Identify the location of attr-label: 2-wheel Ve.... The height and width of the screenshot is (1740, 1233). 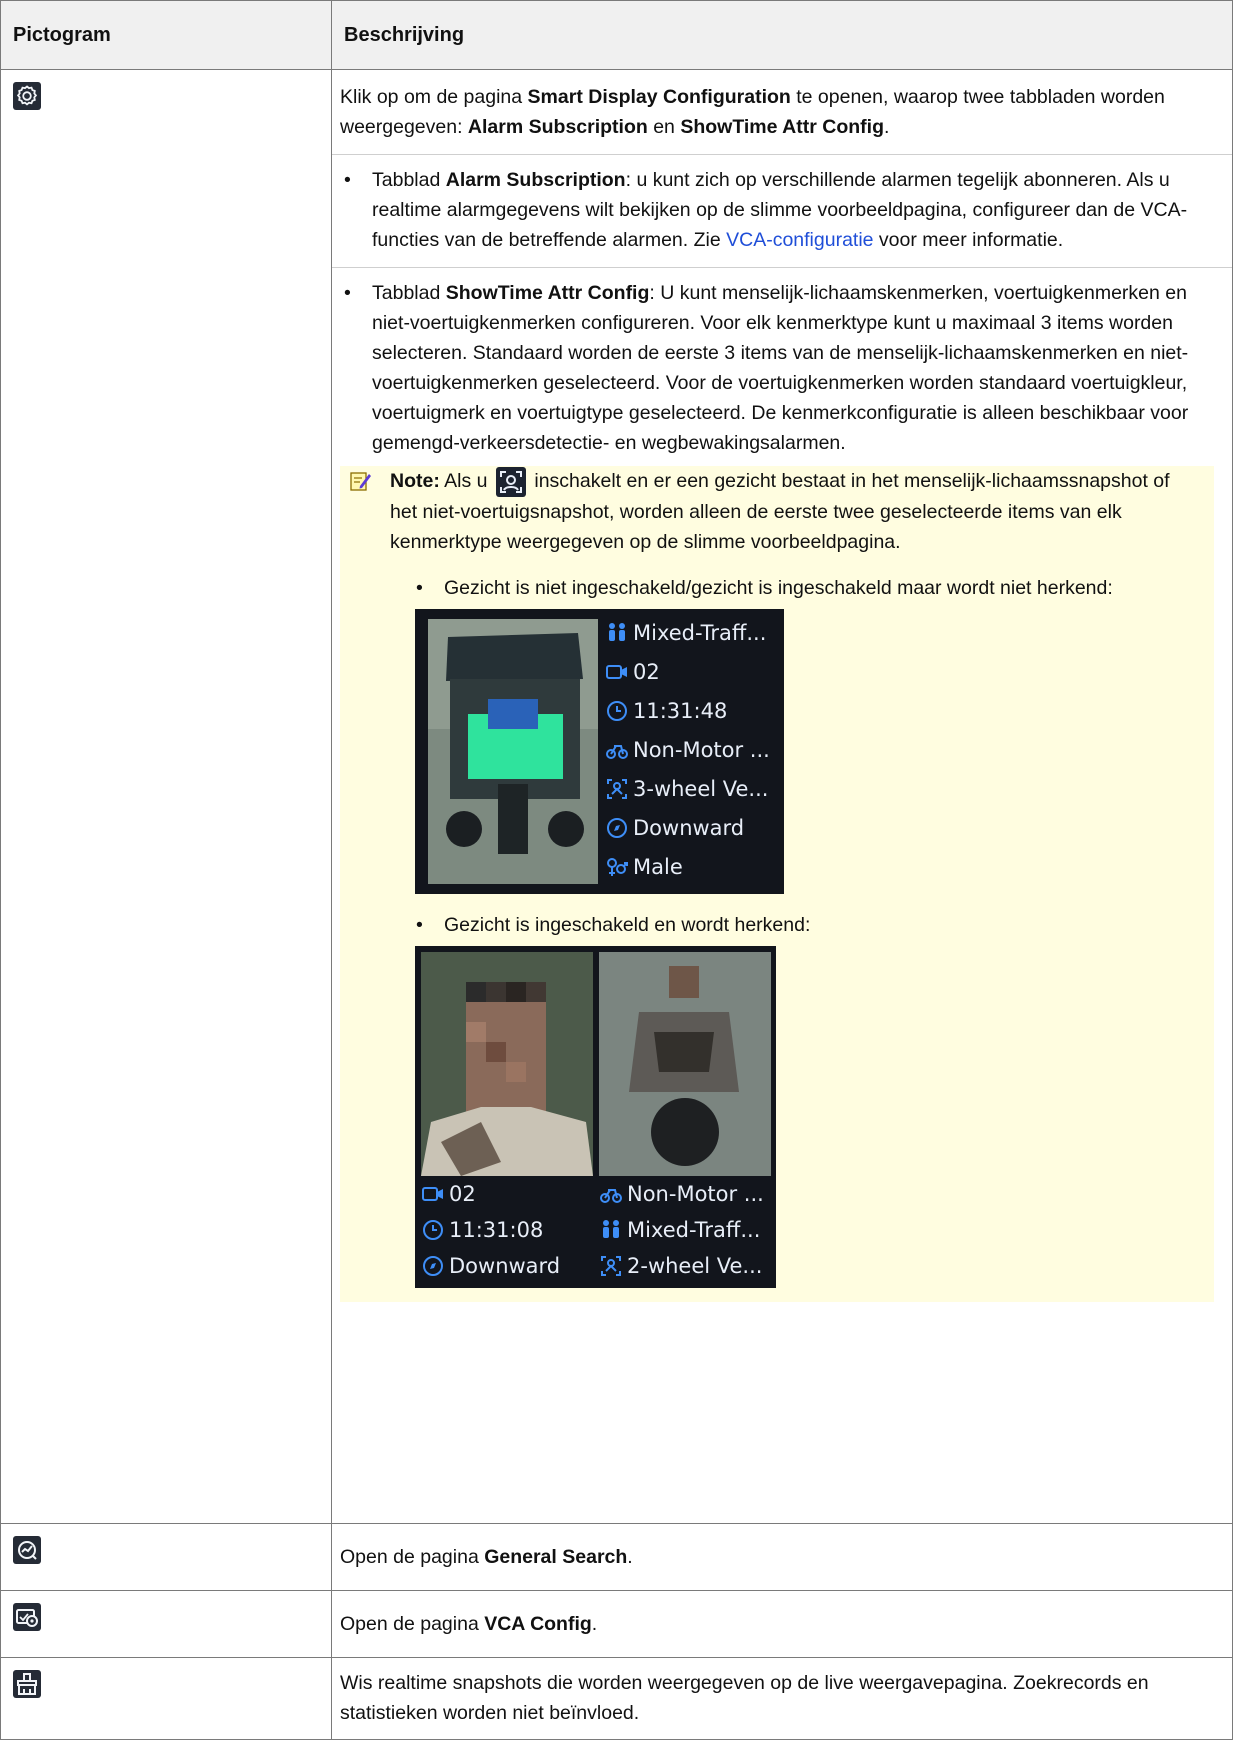
(695, 1265).